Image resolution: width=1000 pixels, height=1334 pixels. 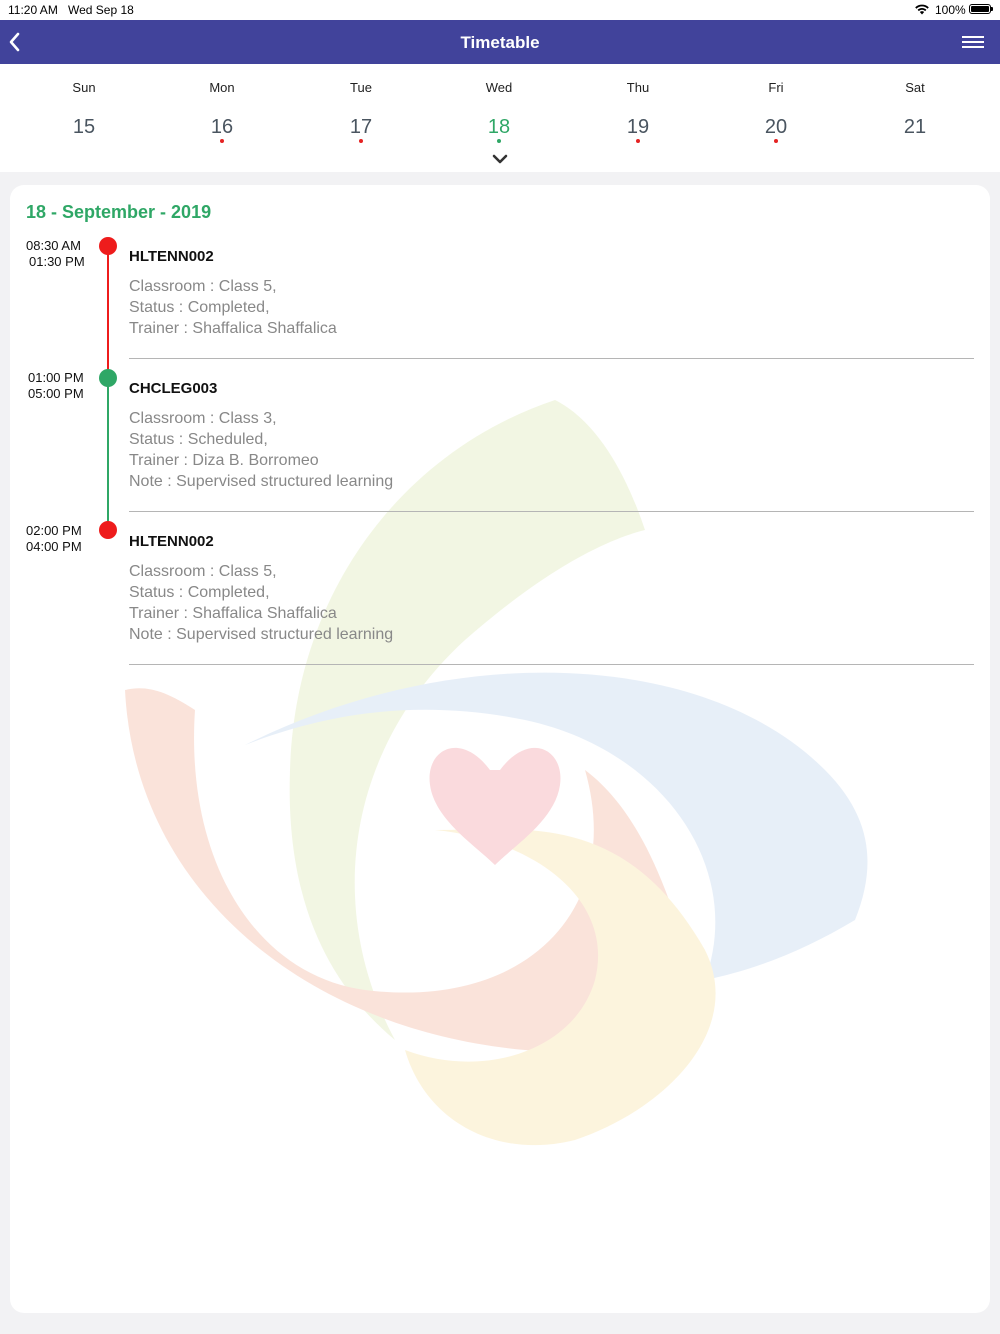 I want to click on event-start-time: 01:00 PM, so click(x=56, y=377).